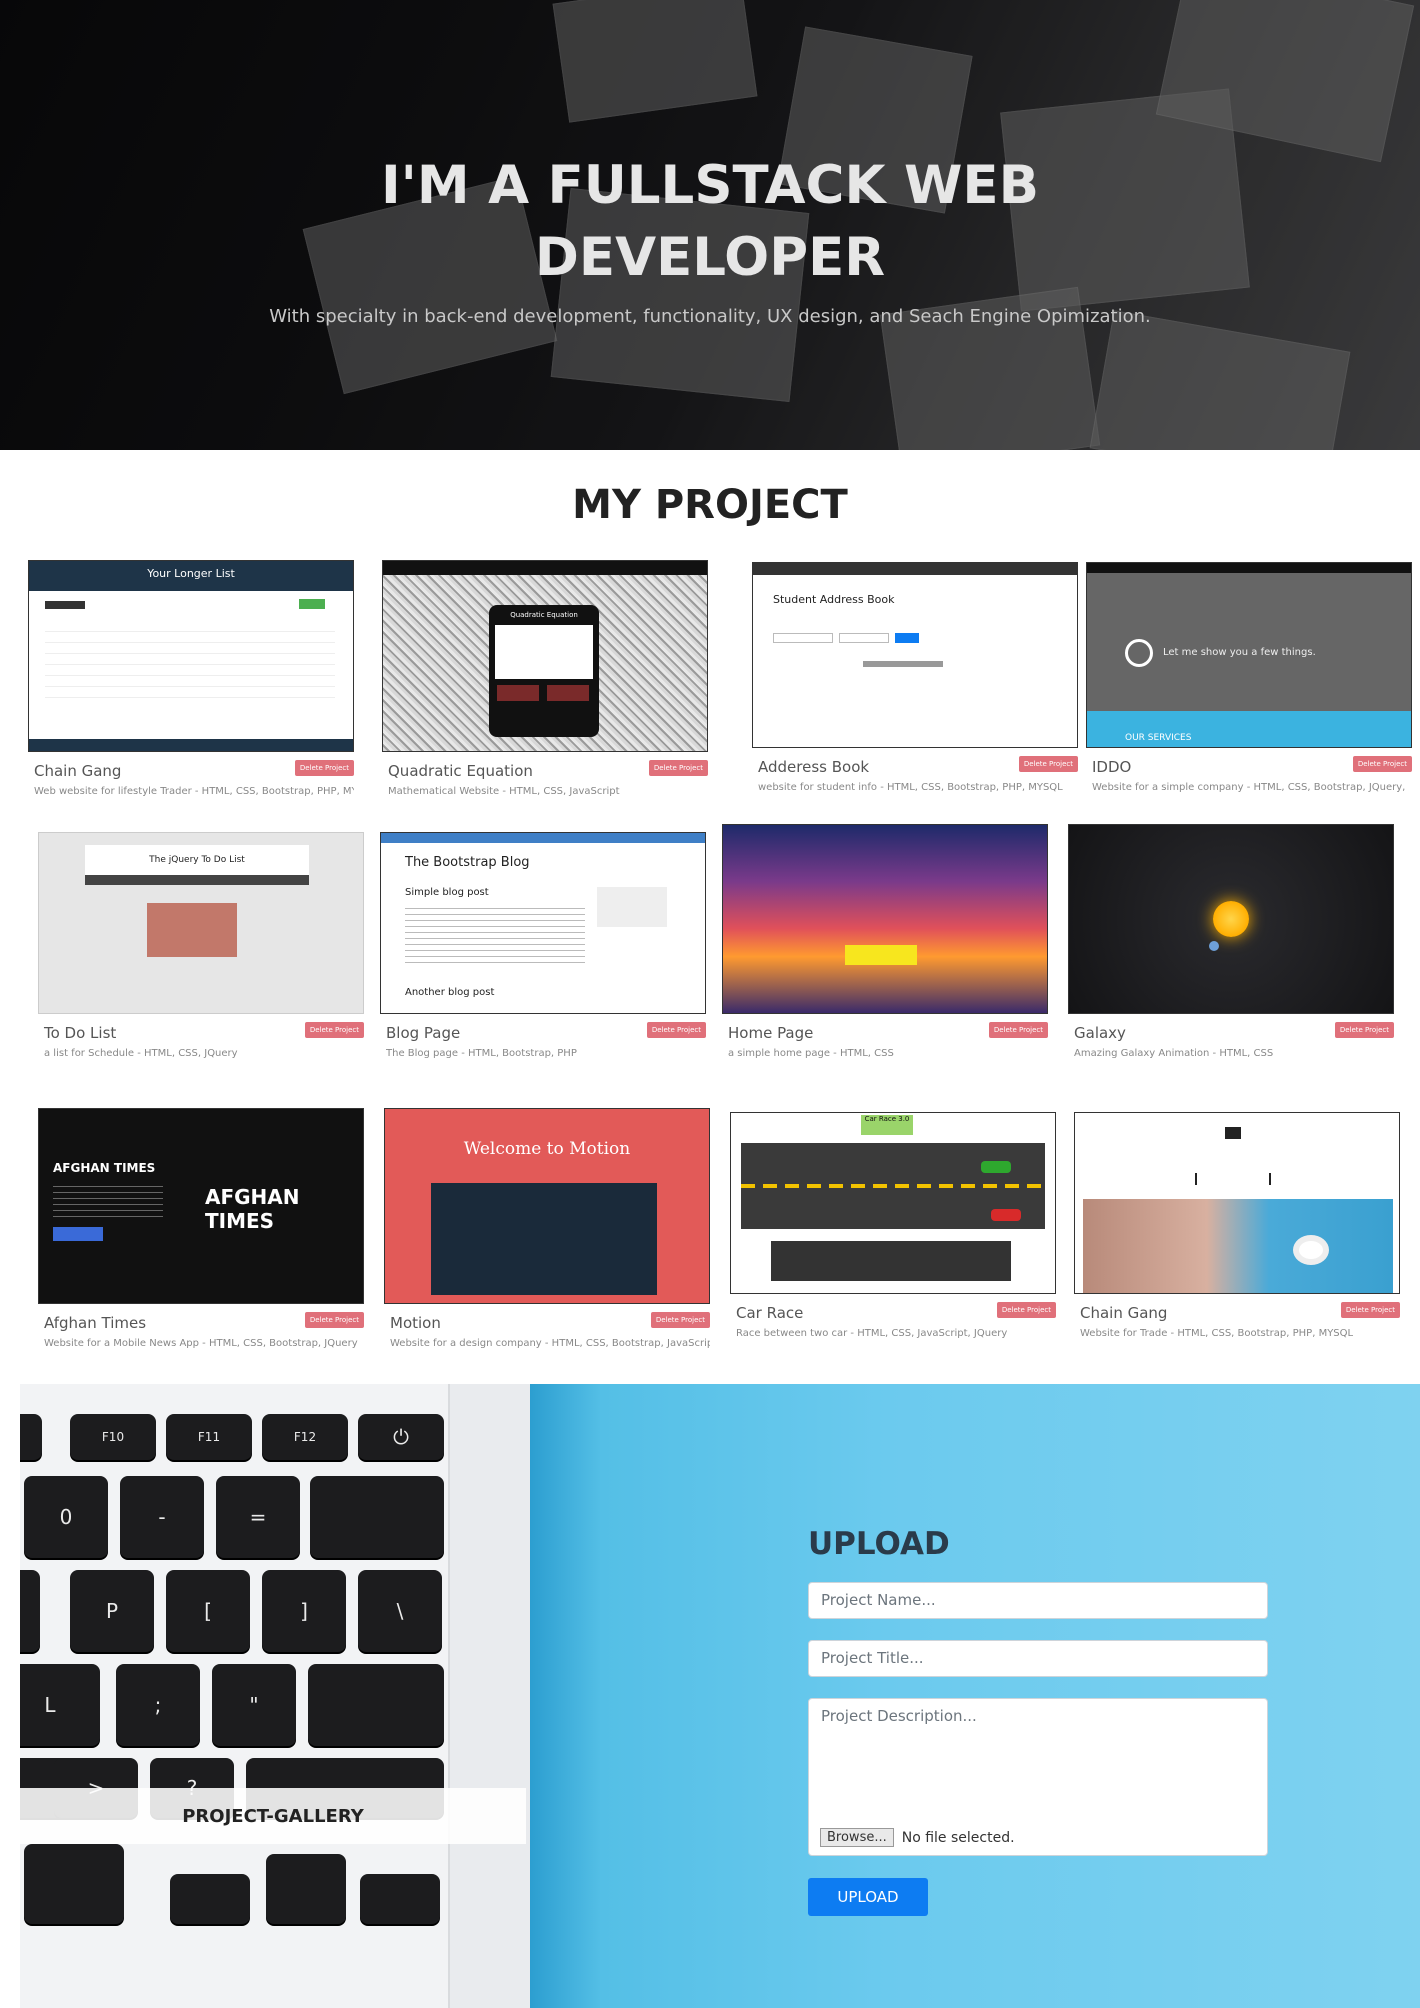  Describe the element at coordinates (879, 1544) in the screenshot. I see `upload-title: UPLOAD` at that location.